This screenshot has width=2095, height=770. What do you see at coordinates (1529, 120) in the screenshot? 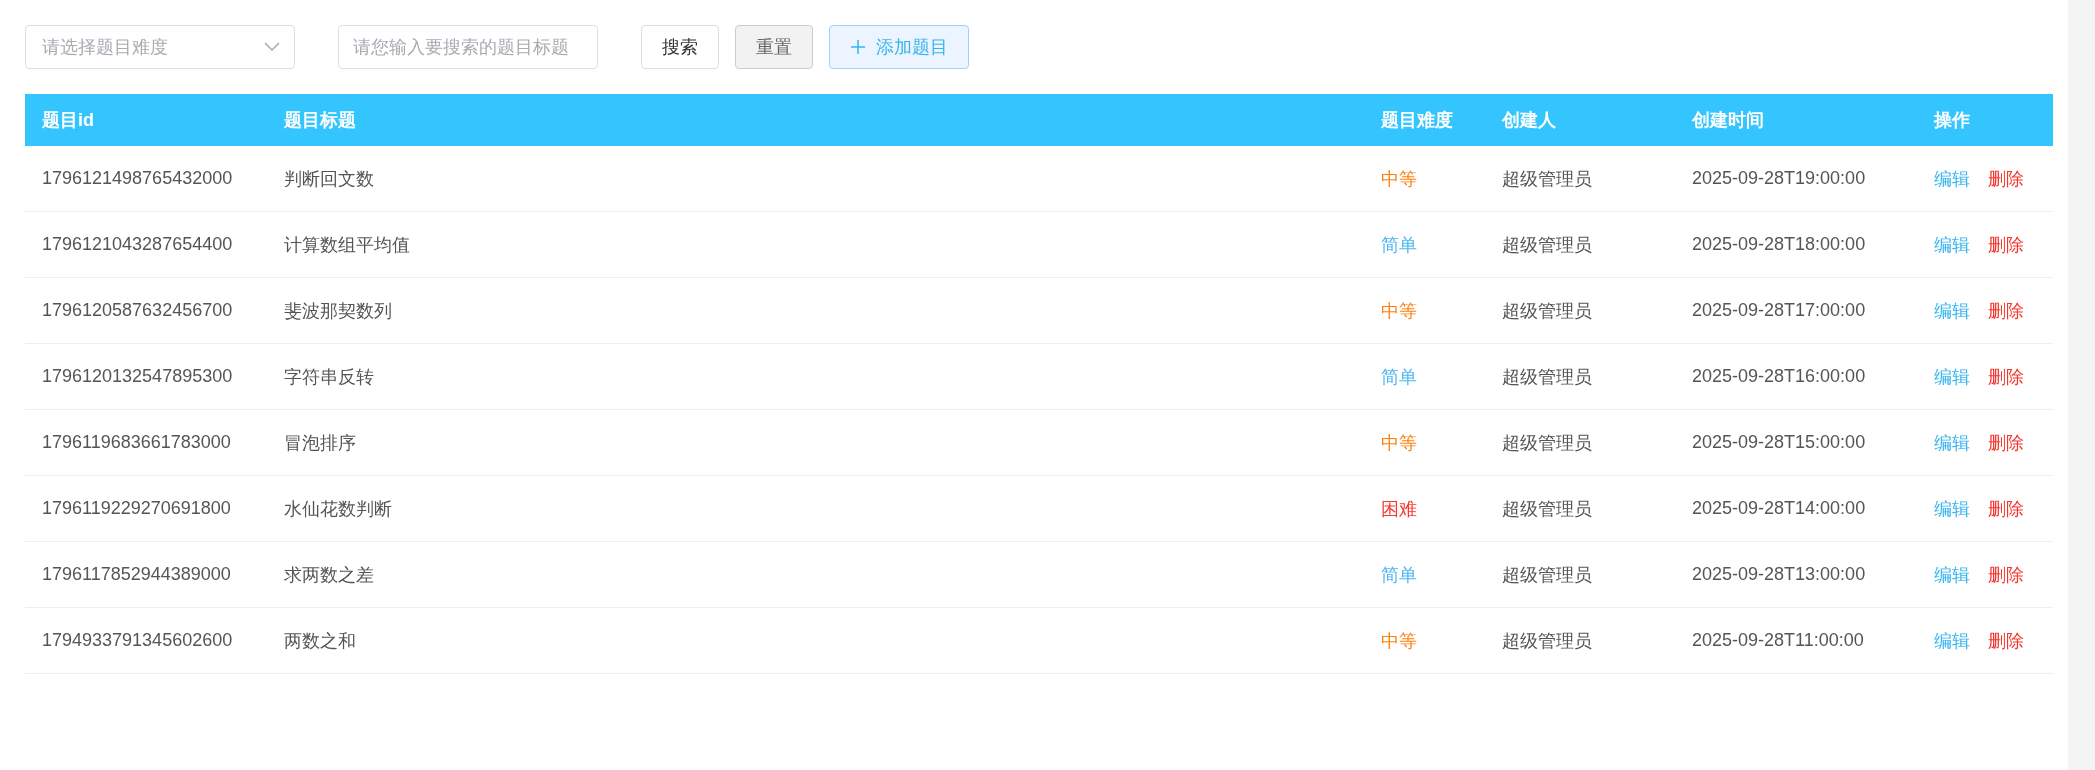
I see `column-header: 创建人` at bounding box center [1529, 120].